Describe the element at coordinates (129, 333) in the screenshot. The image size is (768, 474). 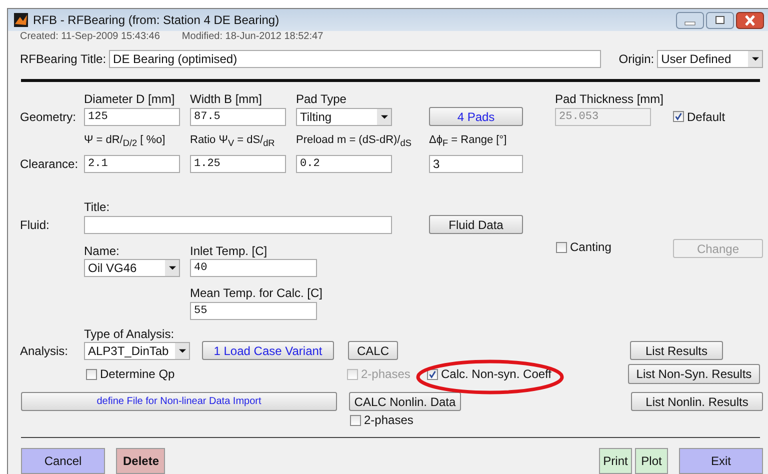
I see `field-label: Type of Analysis:` at that location.